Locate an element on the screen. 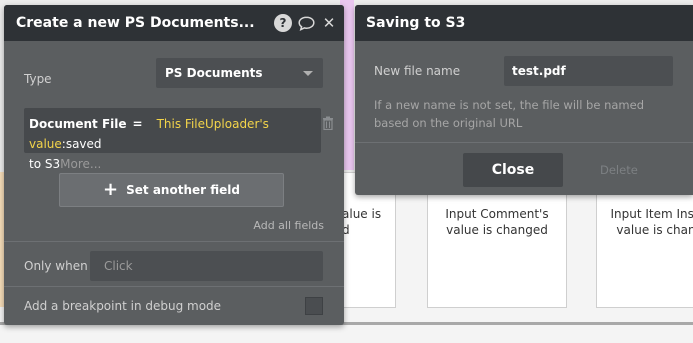 The height and width of the screenshot is (343, 693). field-expression-suffix: :saved is located at coordinates (82, 144).